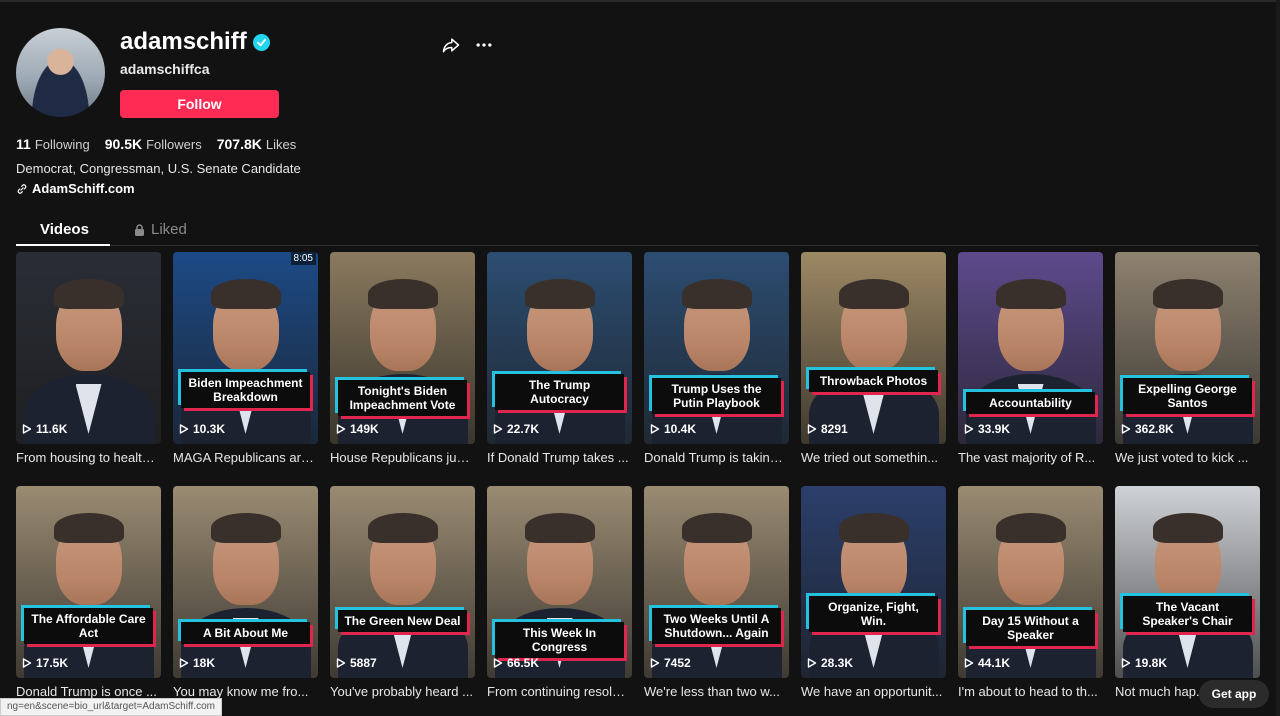  I want to click on video-thumbnail: The Vacant Speaker's Chair 19.8K, so click(1187, 582).